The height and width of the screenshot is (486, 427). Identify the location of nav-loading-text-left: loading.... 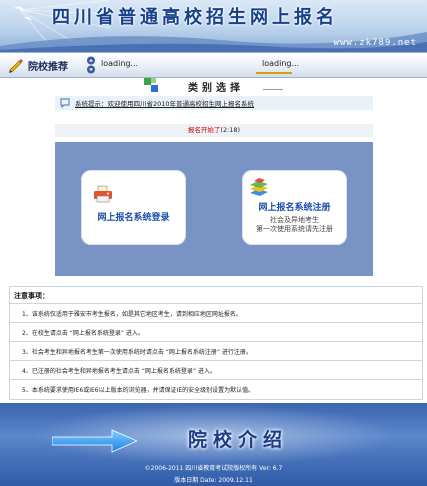
(120, 63).